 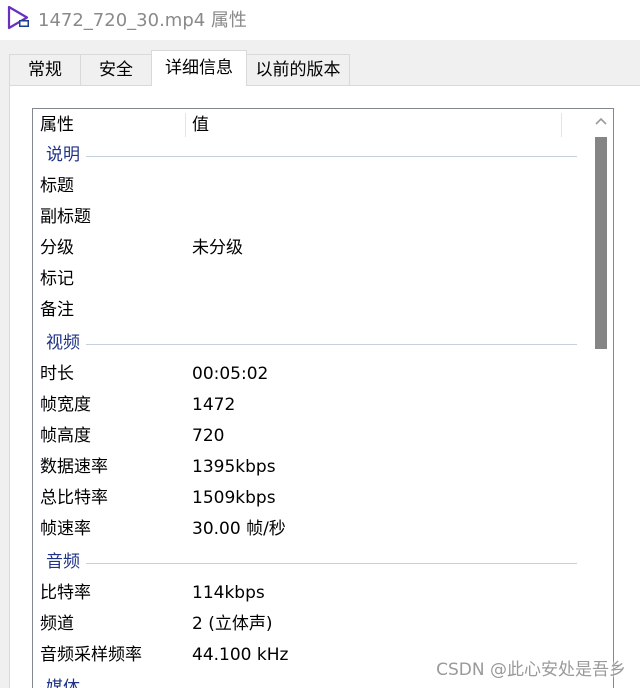 I want to click on group-label: 说明, so click(x=66, y=155).